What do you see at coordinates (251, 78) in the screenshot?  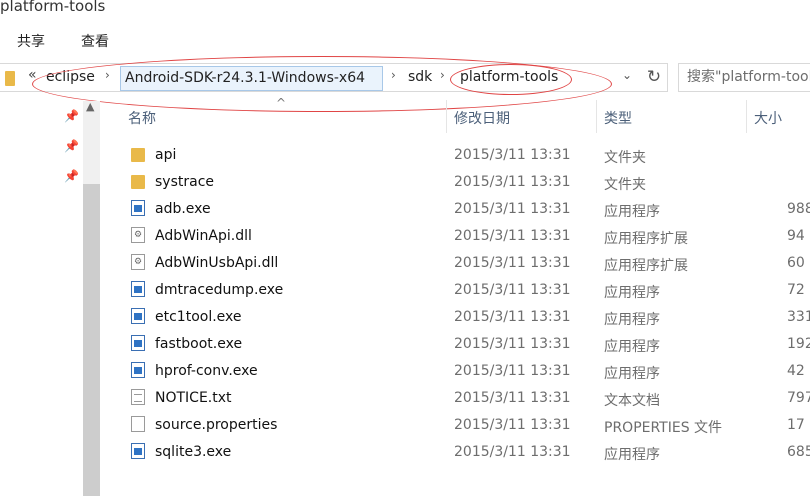 I see `breadcrumb-android-sdk: Android-SDK-r24.3.1-Windows-x64` at bounding box center [251, 78].